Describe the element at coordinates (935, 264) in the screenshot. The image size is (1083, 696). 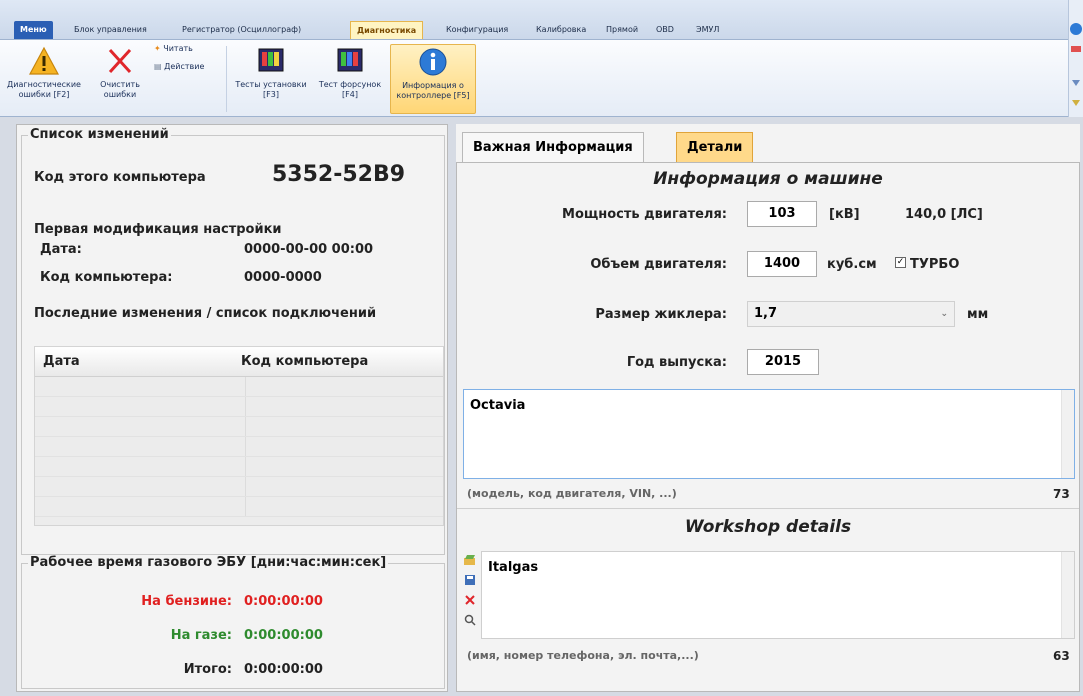
I see `turbo-label: ТУРБО` at that location.